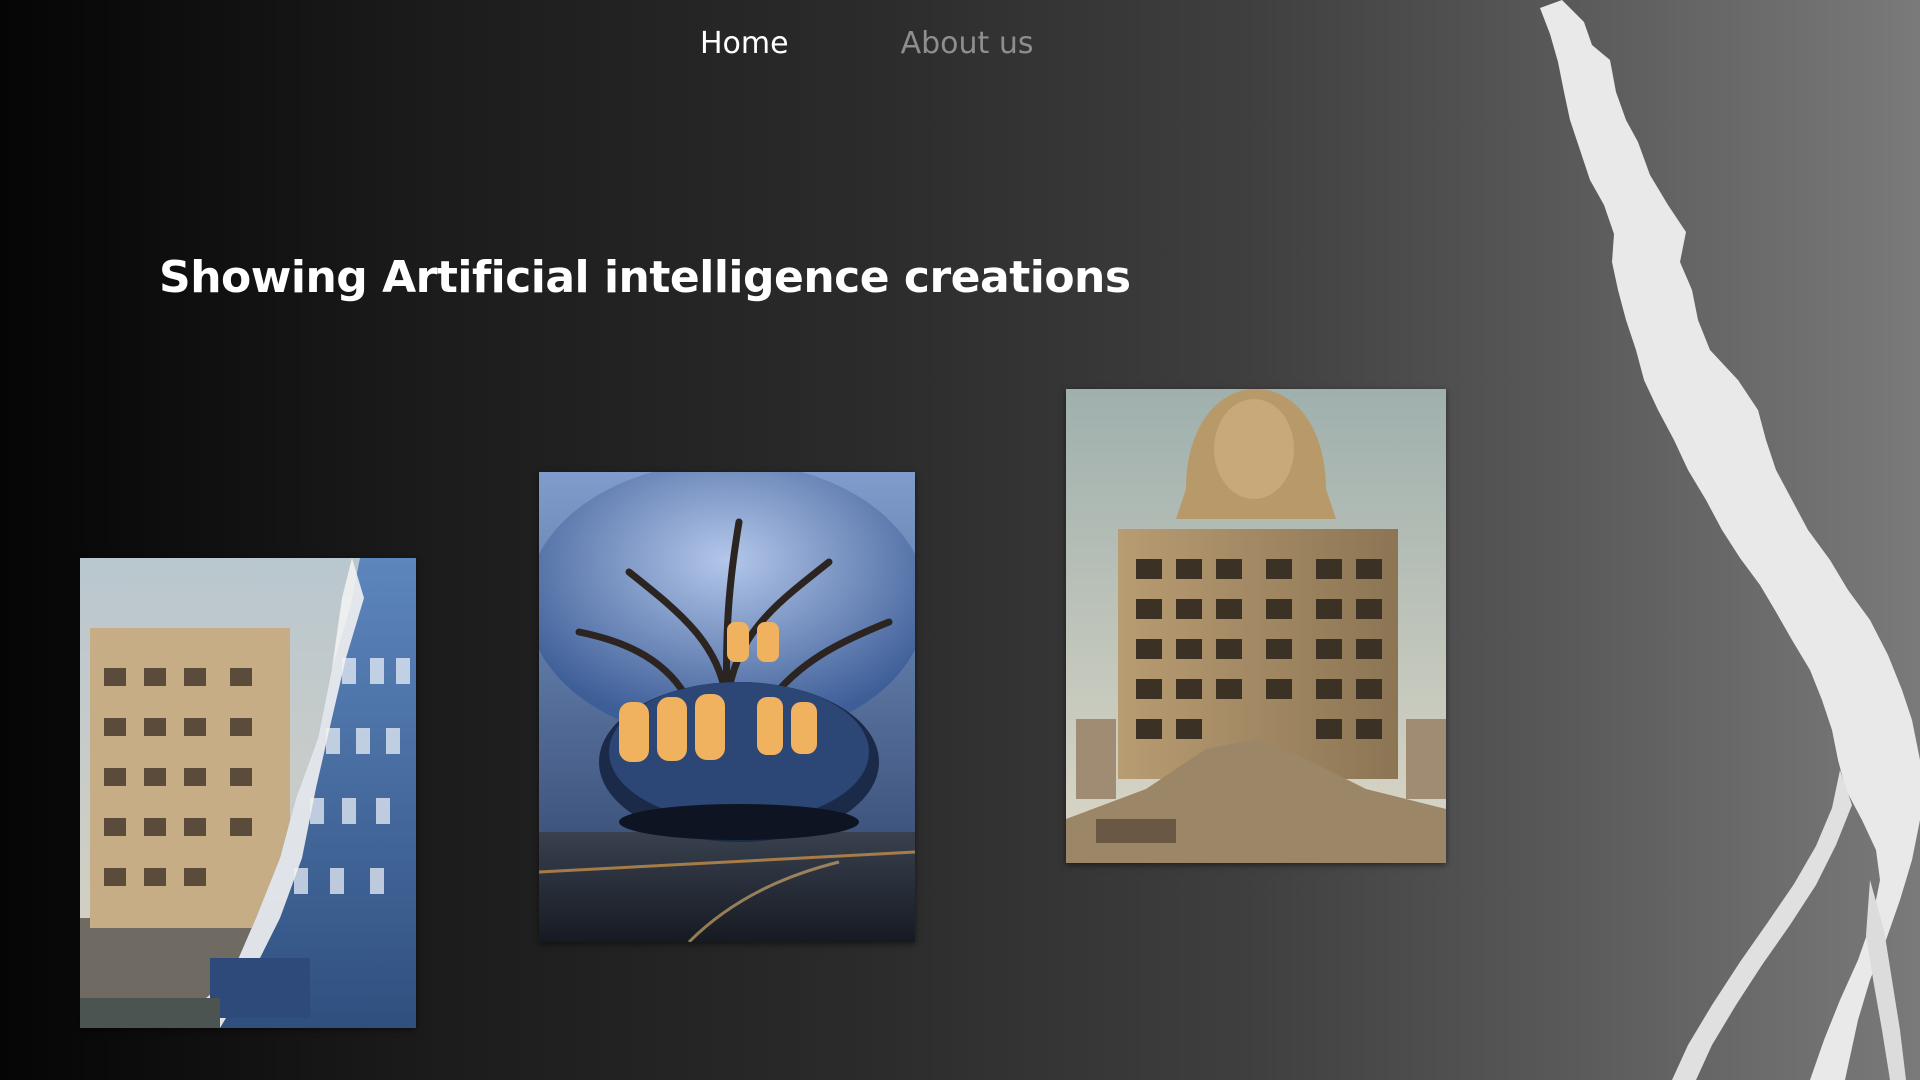  I want to click on nav-about-link: About us, so click(967, 44).